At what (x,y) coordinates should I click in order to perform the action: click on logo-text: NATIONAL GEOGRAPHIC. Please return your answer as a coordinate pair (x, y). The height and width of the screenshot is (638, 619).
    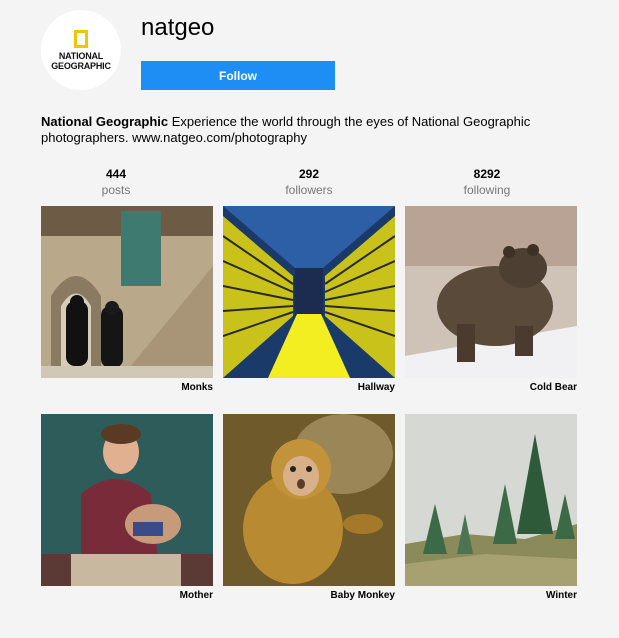
    Looking at the image, I should click on (81, 61).